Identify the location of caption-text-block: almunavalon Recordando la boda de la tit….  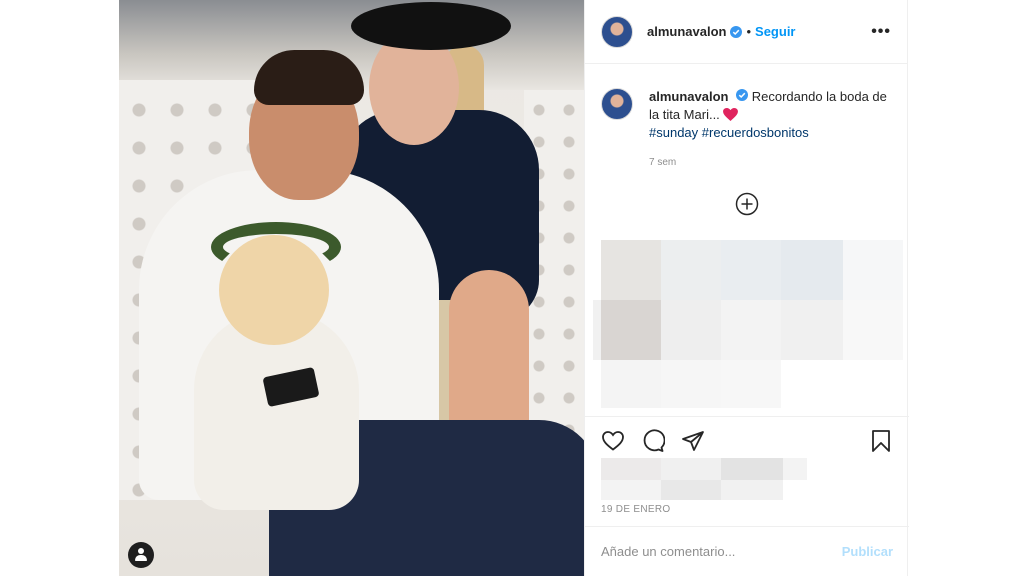
(769, 130).